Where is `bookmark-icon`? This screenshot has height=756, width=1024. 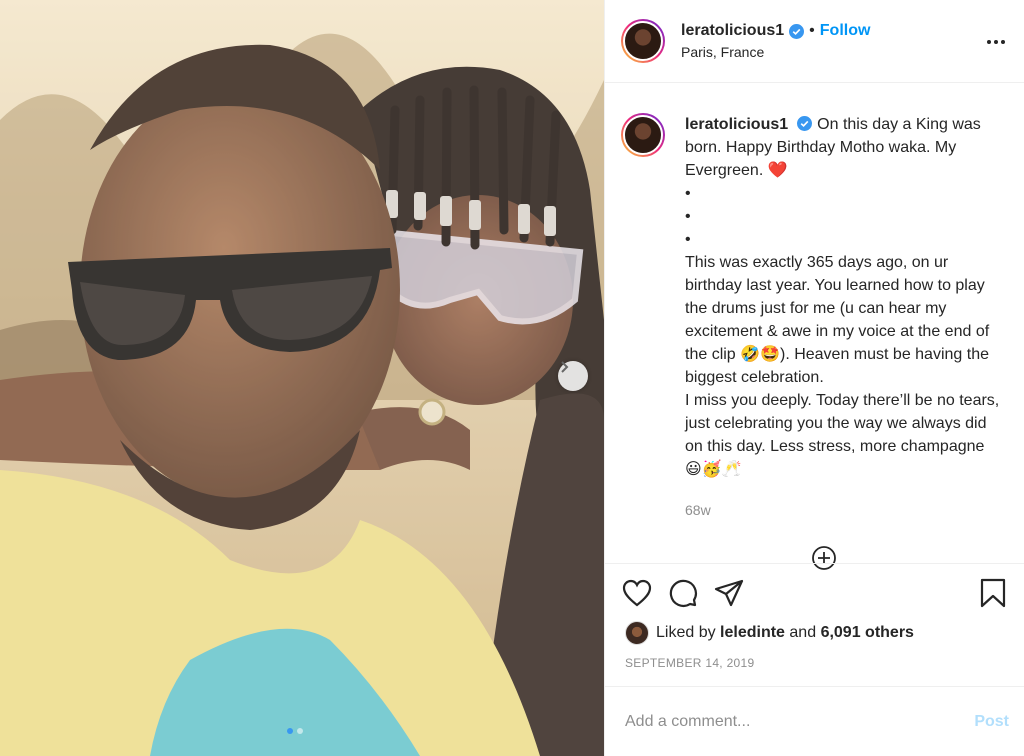
bookmark-icon is located at coordinates (993, 592).